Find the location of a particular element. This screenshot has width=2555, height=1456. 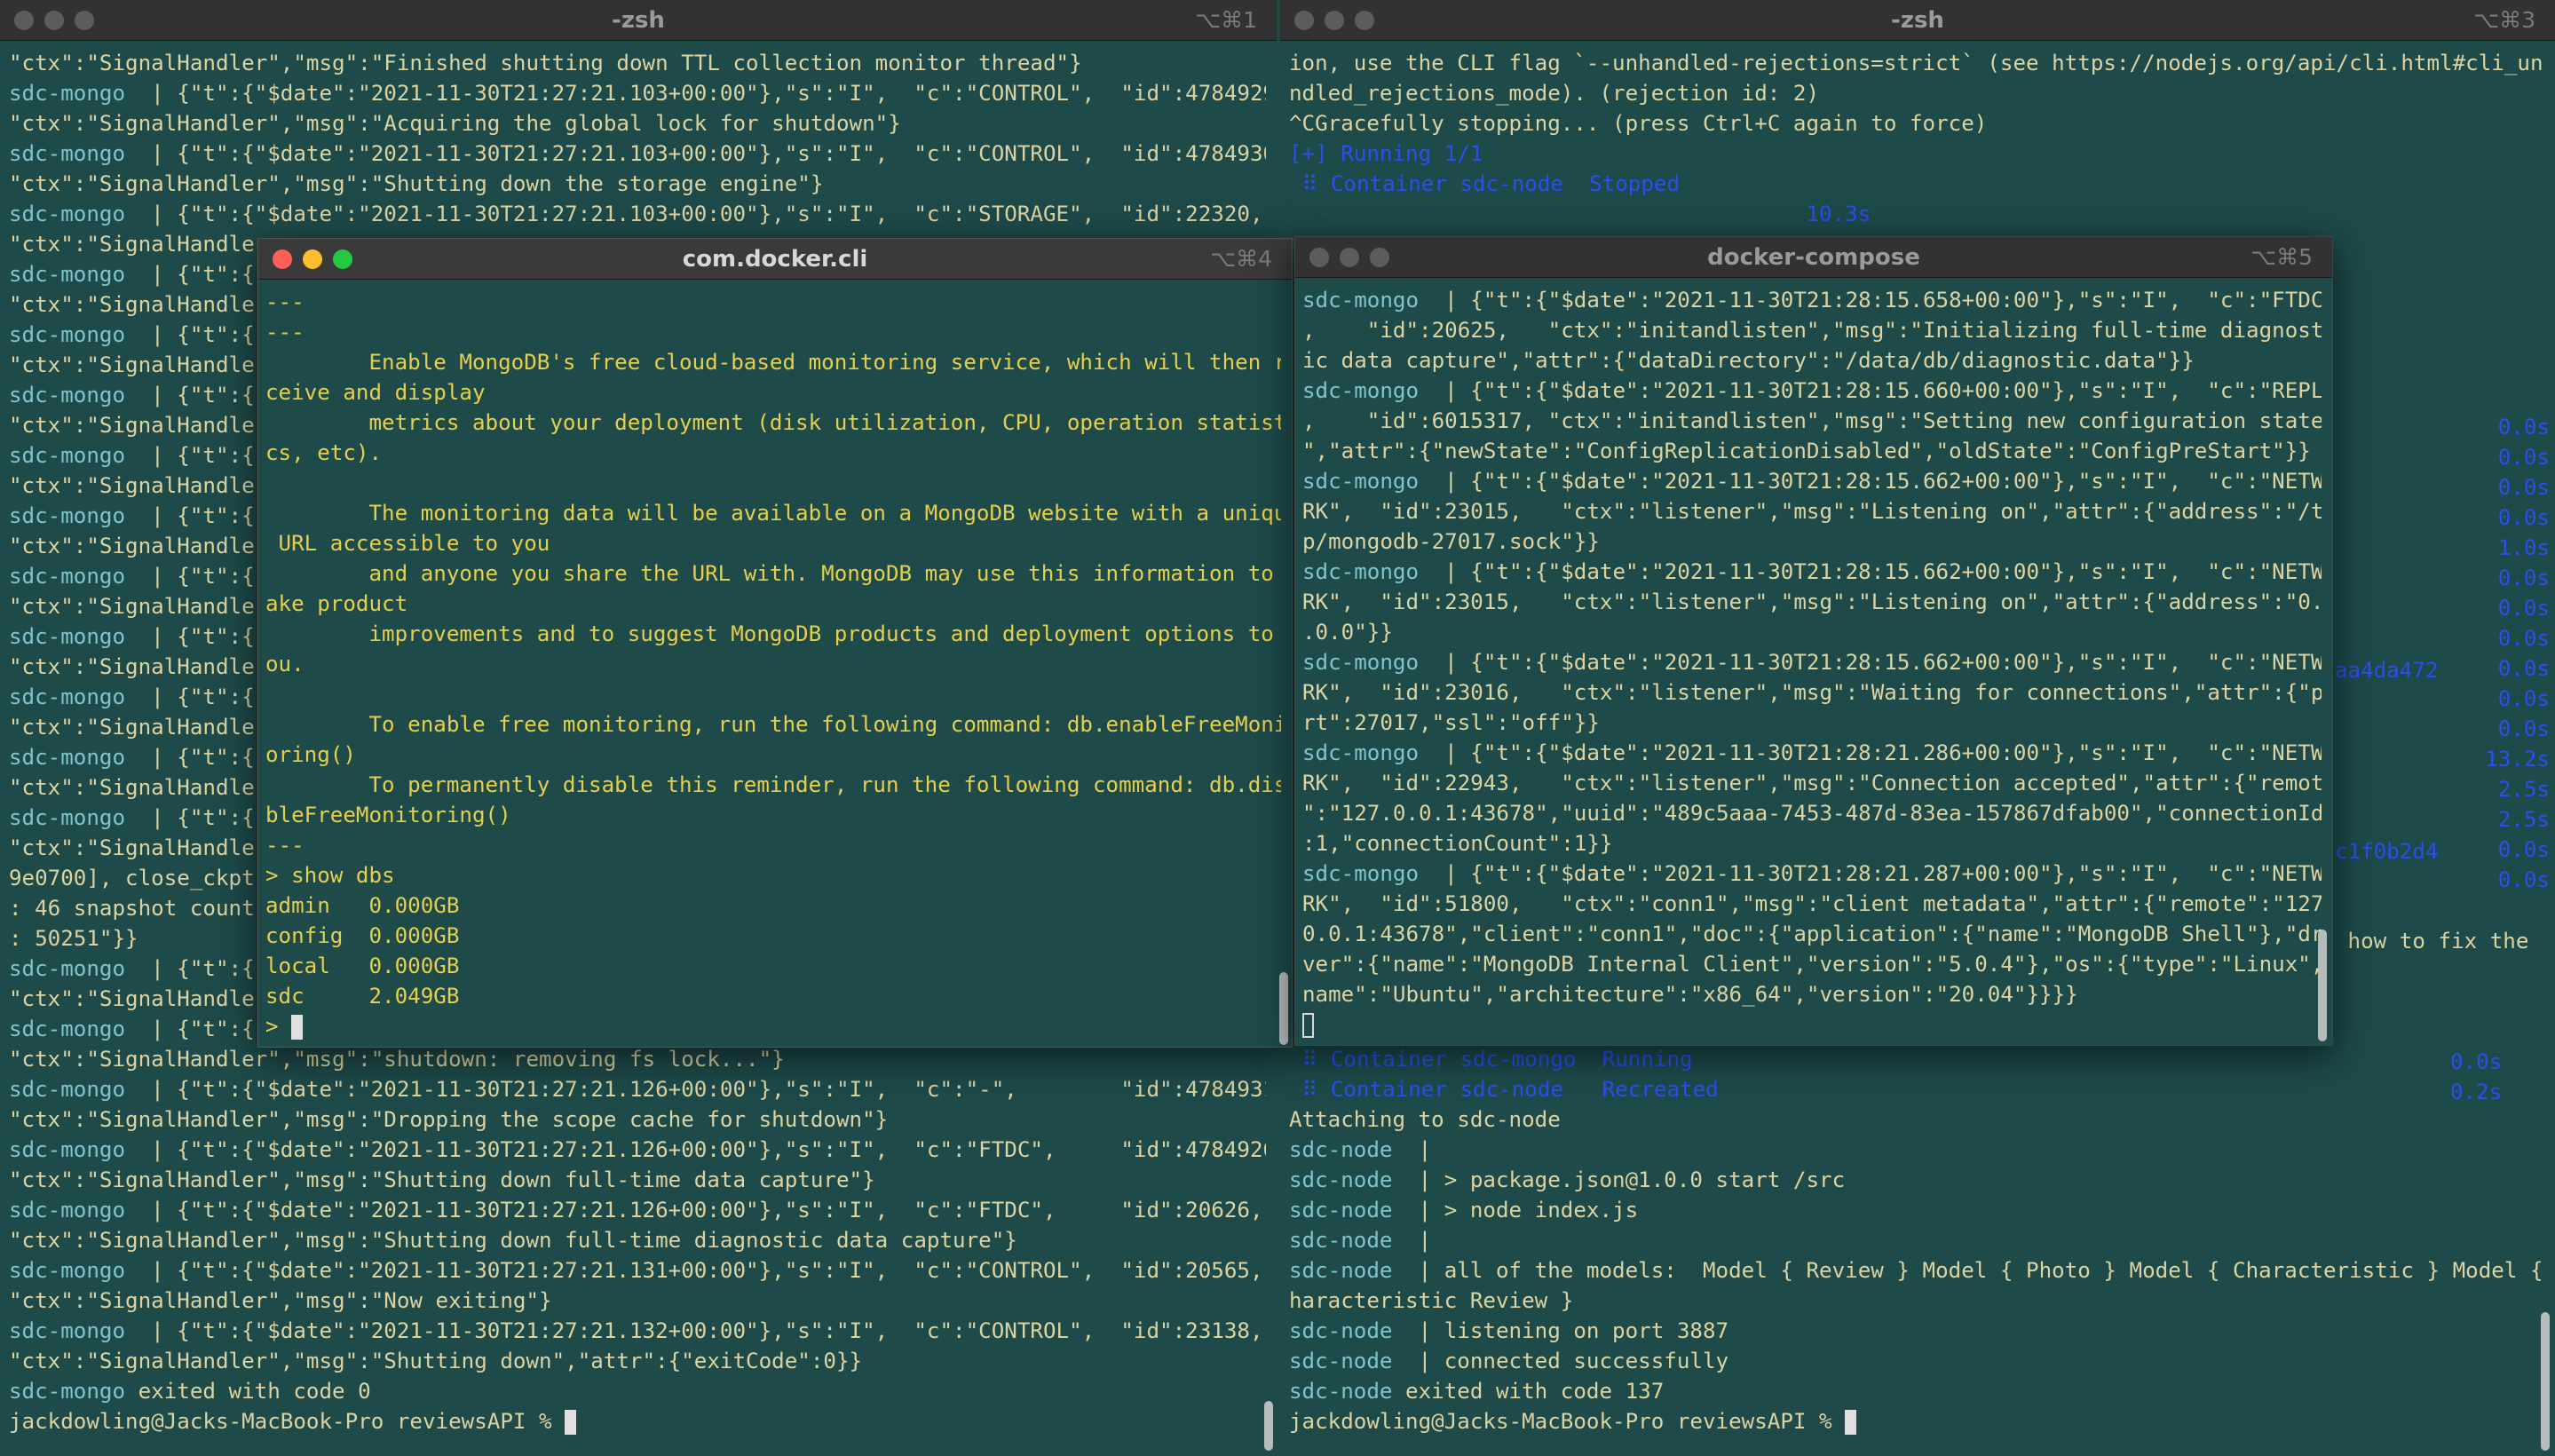

line-text: | connected successfully is located at coordinates (1560, 1361).